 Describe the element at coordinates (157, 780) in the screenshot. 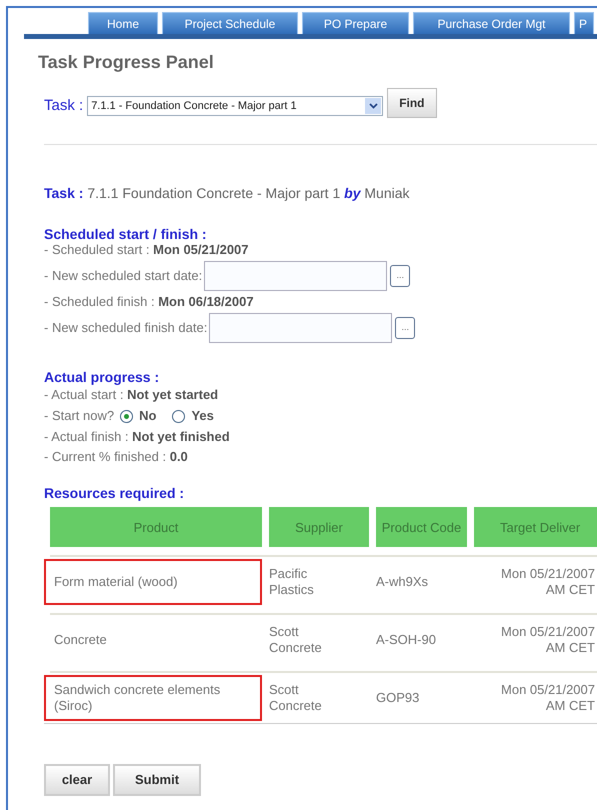

I see `form-button: Submit` at that location.